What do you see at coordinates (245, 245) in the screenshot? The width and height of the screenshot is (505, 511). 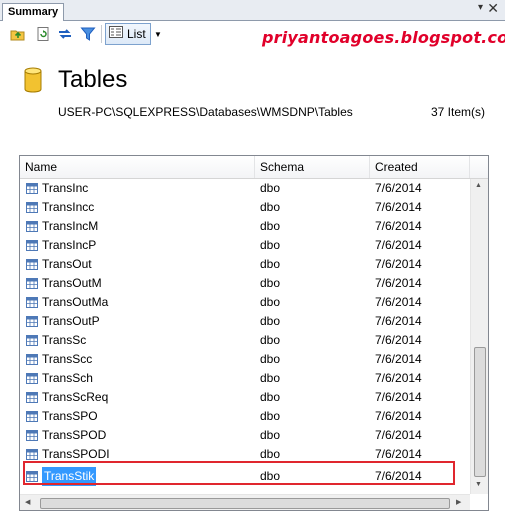 I see `table-row: TransIncP dbo 7/6/2014` at bounding box center [245, 245].